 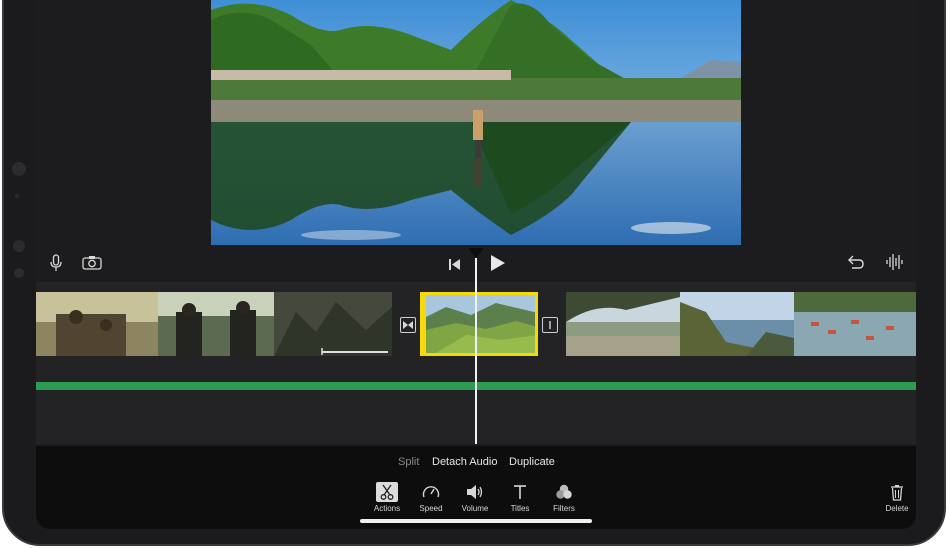 I want to click on speed-tool: Speed, so click(x=431, y=497).